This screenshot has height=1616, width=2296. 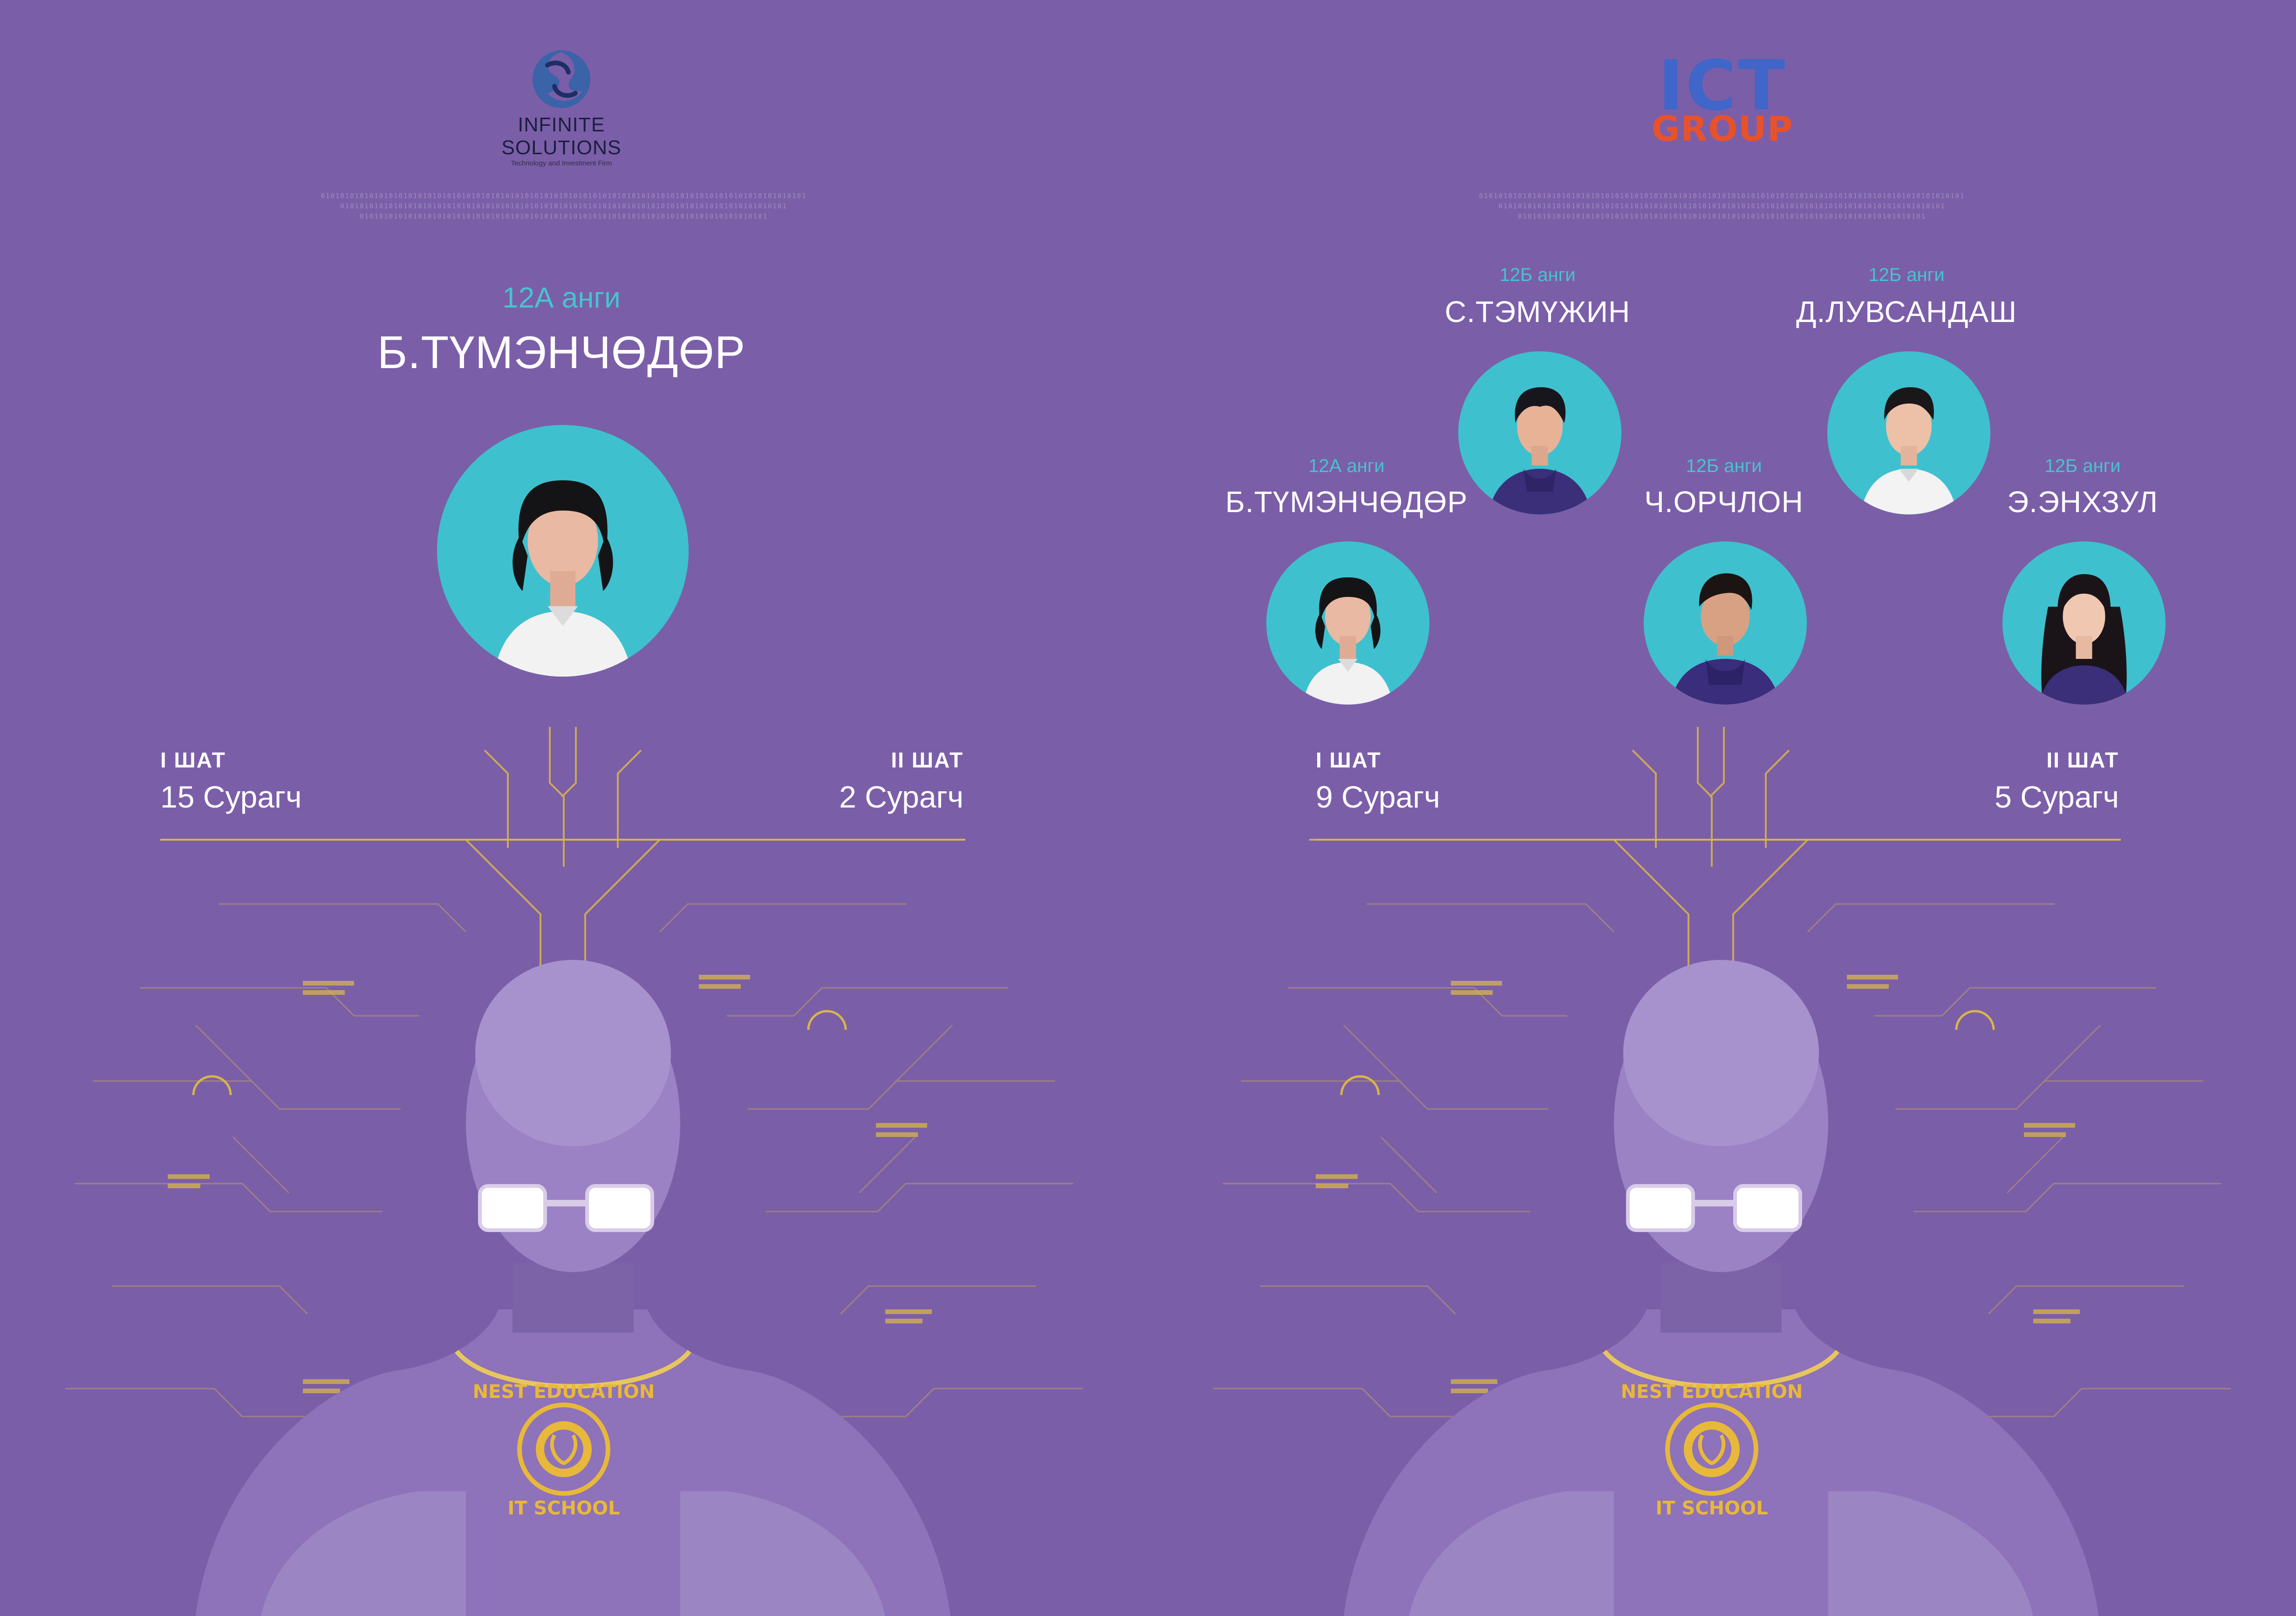 What do you see at coordinates (2082, 502) in the screenshot?
I see `student-name: Э.ЭНХЗУЛ` at bounding box center [2082, 502].